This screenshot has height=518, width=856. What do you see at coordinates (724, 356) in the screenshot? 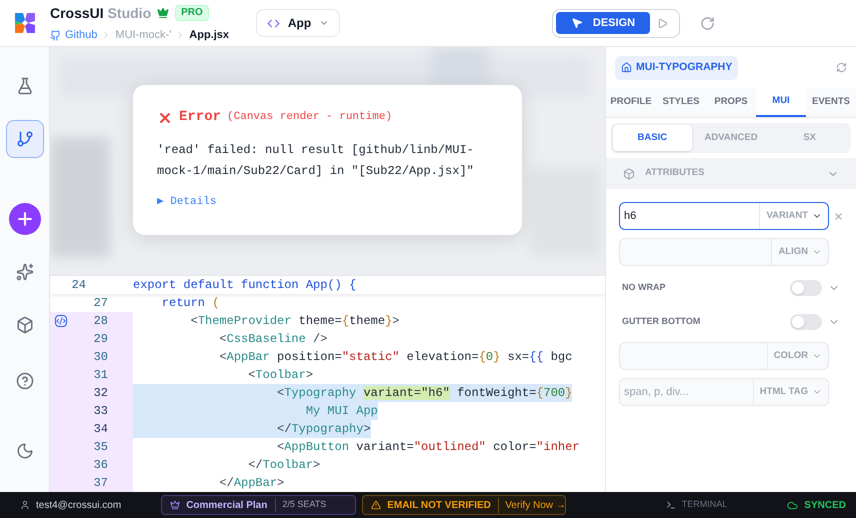
I see `select-field: COLOR` at bounding box center [724, 356].